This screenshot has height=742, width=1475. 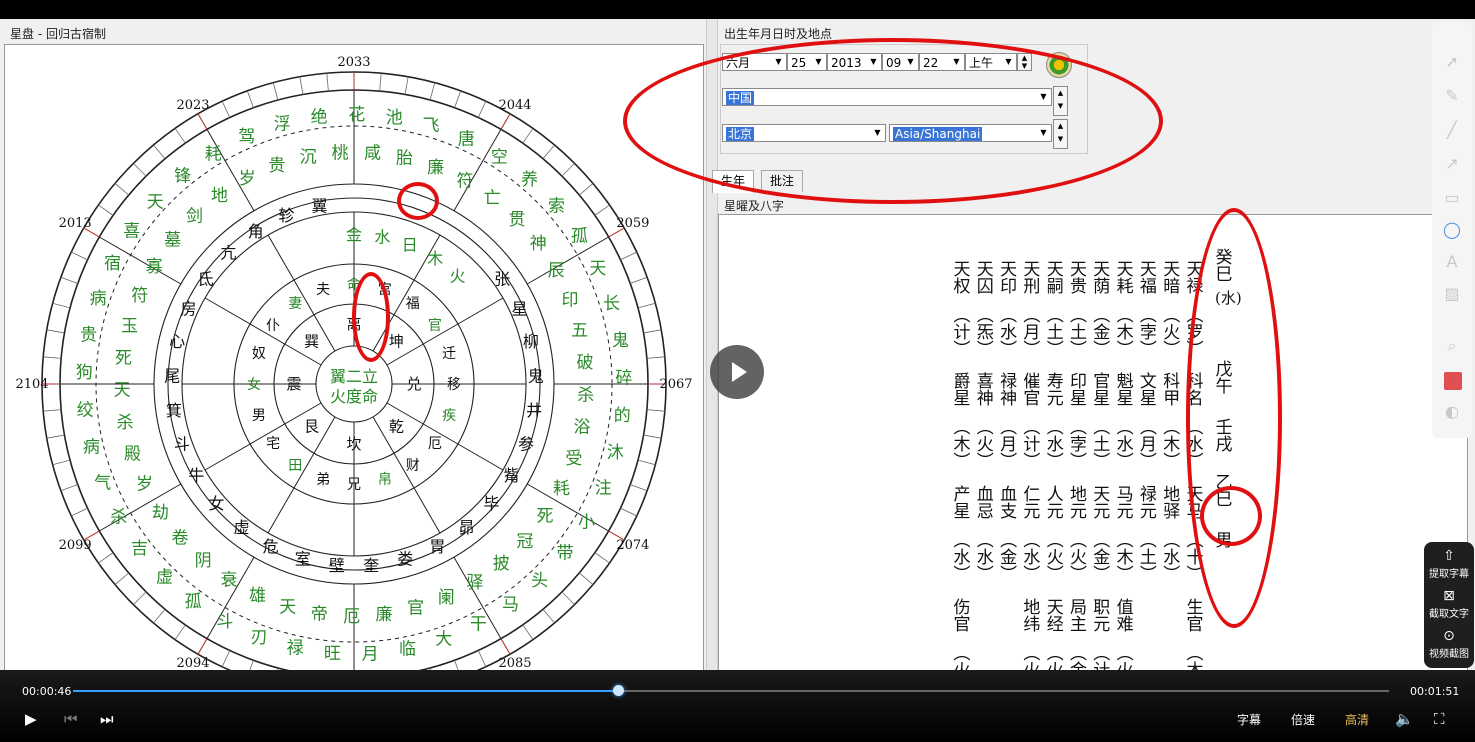 I want to click on pointer-icon: ➚, so click(x=1452, y=62).